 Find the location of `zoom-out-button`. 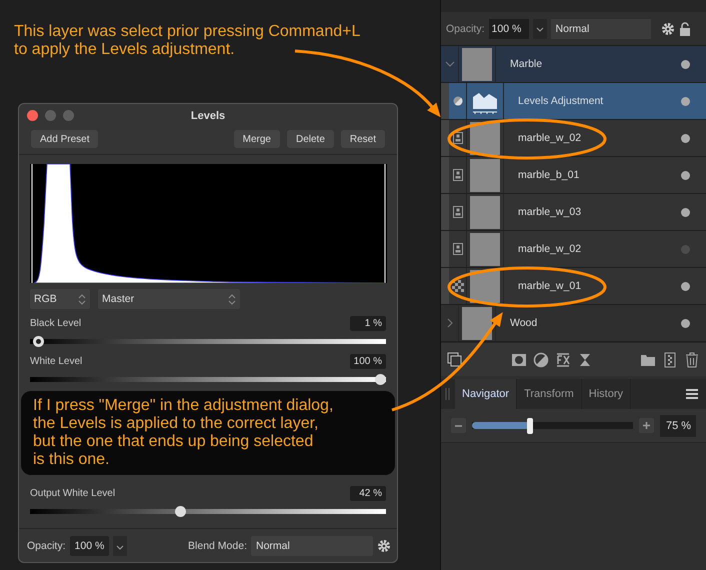

zoom-out-button is located at coordinates (458, 425).